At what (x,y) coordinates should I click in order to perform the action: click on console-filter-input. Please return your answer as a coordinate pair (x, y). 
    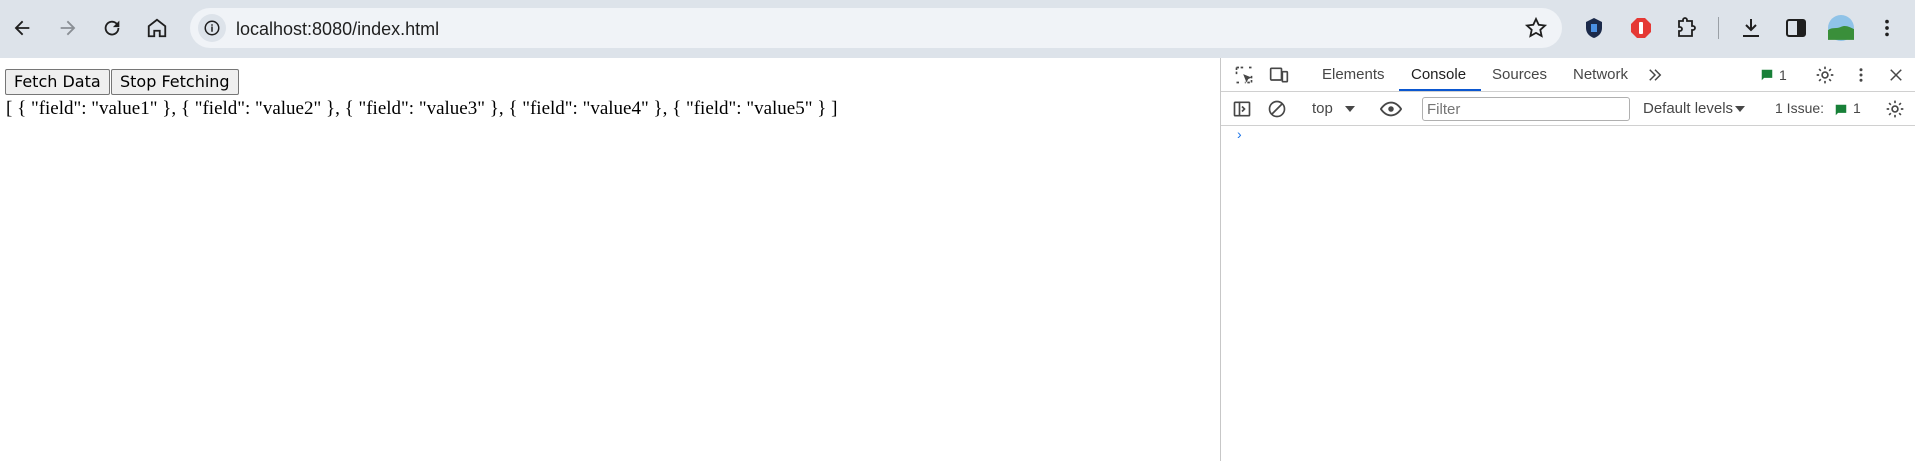
    Looking at the image, I should click on (1526, 109).